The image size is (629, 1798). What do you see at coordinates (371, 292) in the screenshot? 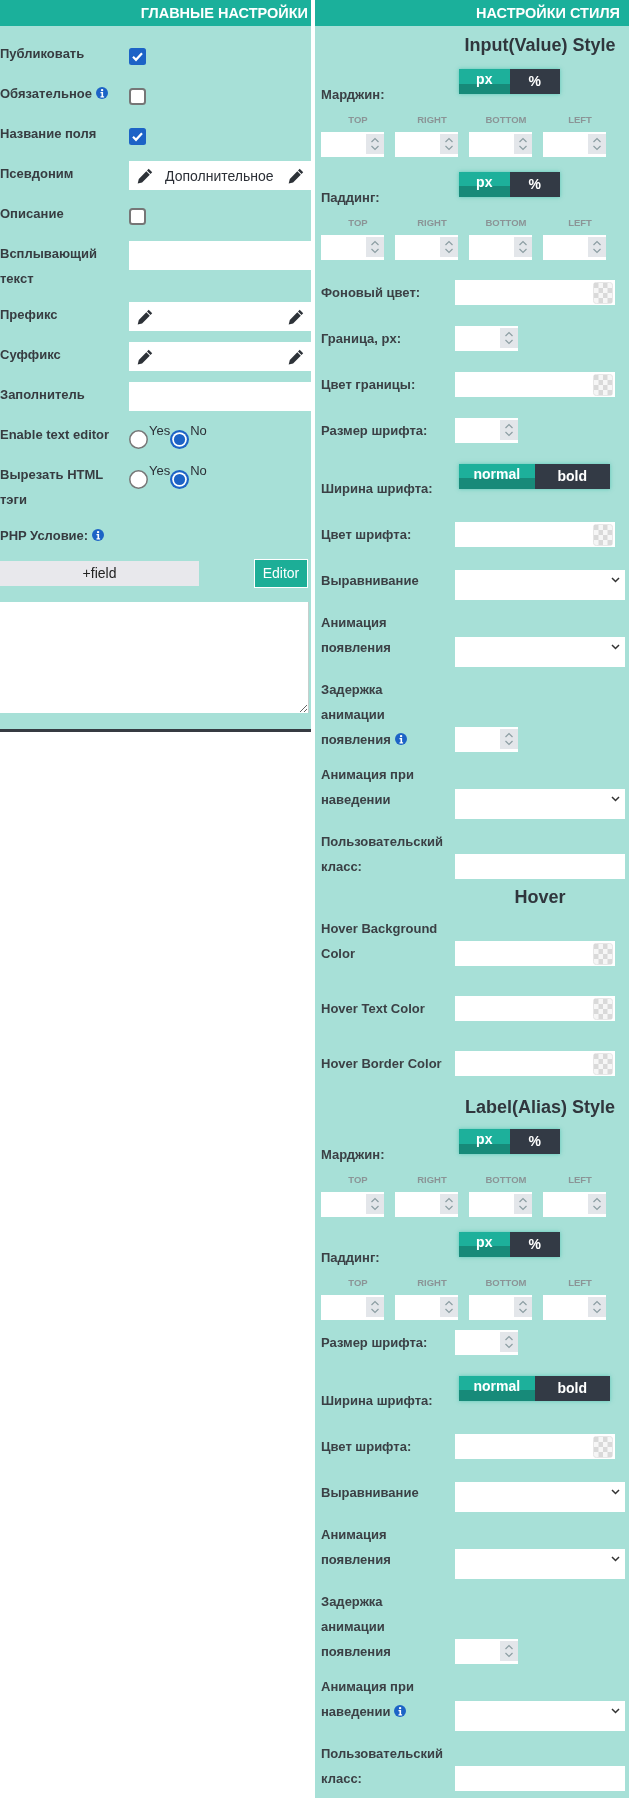
I see `field-label: Фоновый цвет:` at bounding box center [371, 292].